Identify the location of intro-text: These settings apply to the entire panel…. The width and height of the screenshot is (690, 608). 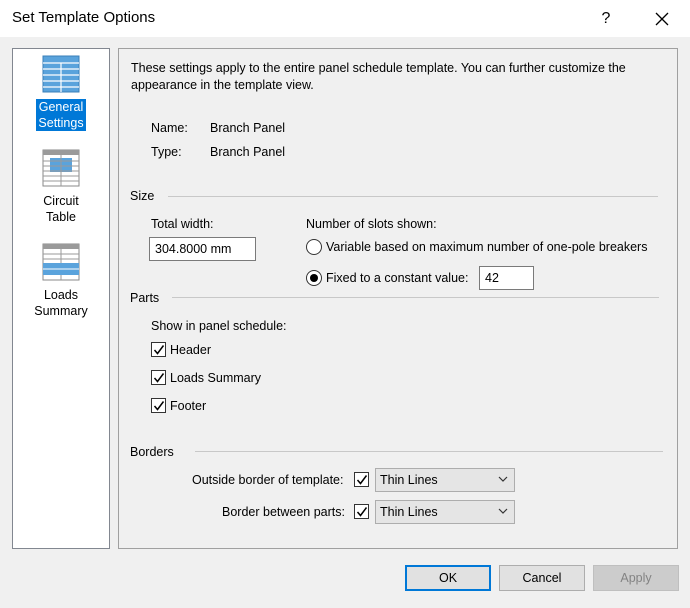
(378, 76).